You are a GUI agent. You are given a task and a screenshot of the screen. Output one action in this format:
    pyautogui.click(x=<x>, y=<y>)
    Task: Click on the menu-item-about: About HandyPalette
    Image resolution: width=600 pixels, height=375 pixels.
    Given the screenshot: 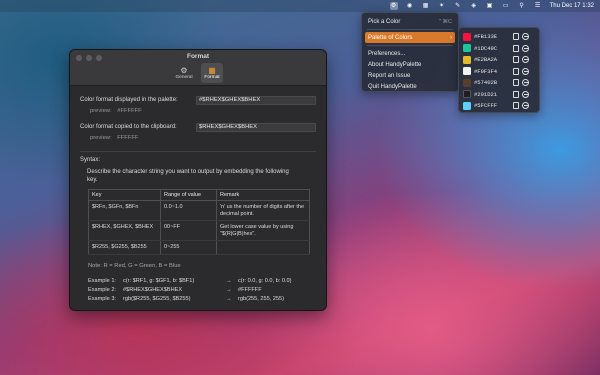 What is the action you would take?
    pyautogui.click(x=410, y=64)
    